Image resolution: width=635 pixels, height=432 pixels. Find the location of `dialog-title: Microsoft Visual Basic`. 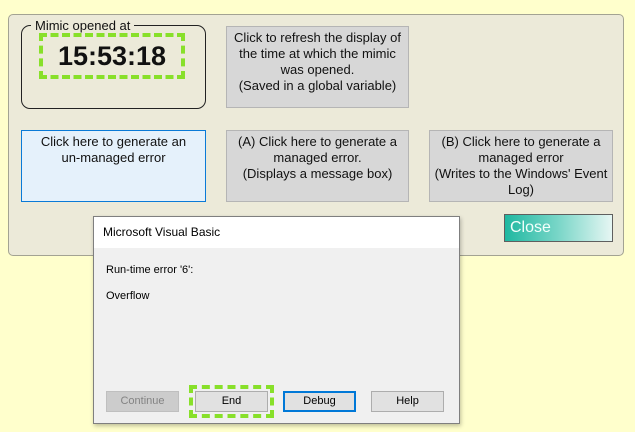

dialog-title: Microsoft Visual Basic is located at coordinates (276, 232).